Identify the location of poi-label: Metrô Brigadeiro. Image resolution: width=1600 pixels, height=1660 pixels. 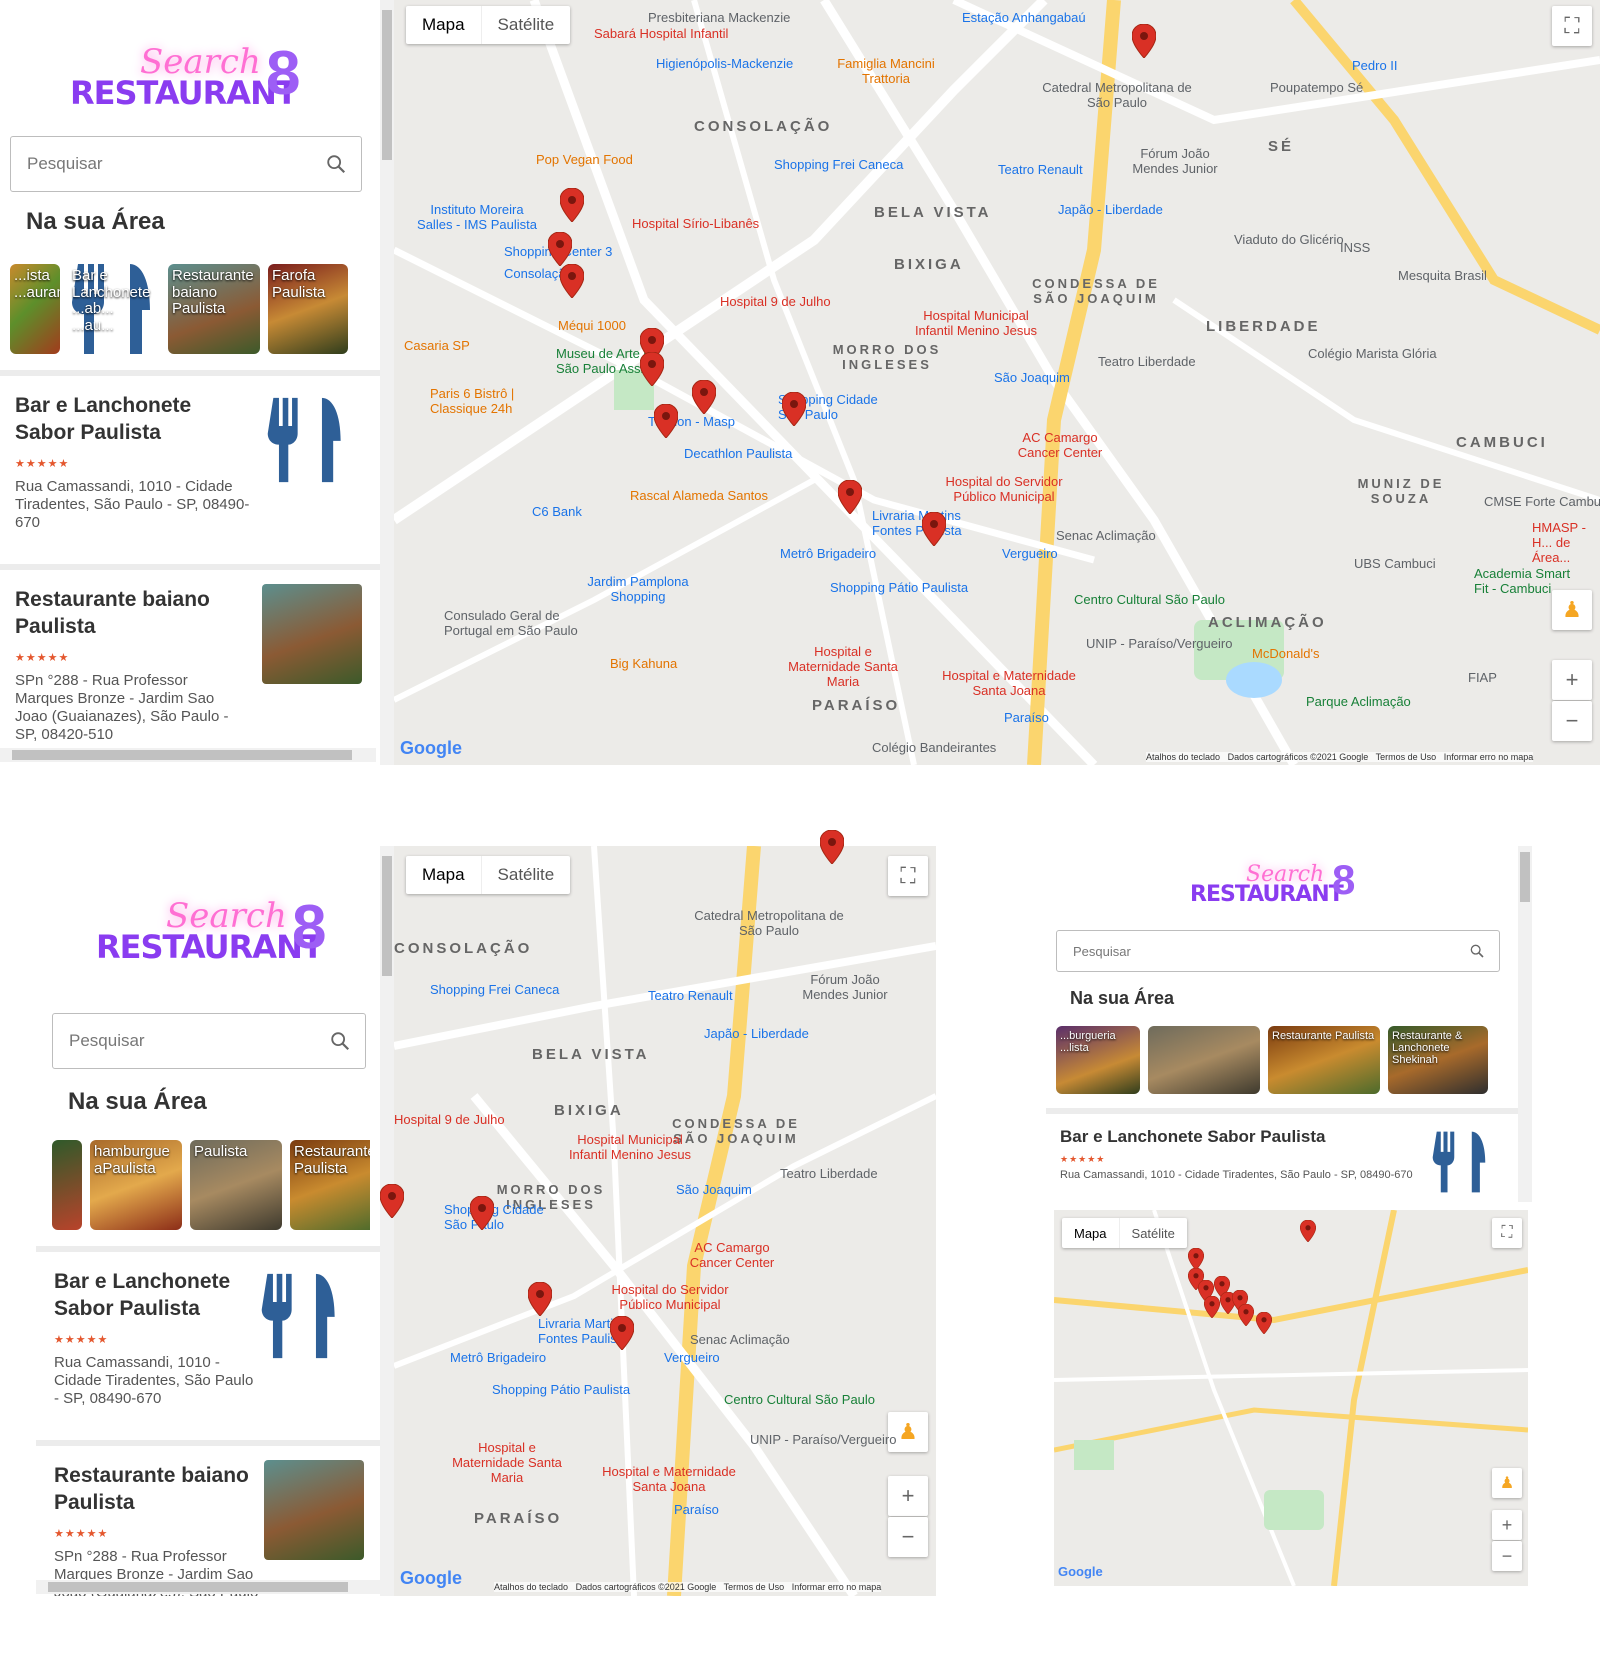
(828, 553).